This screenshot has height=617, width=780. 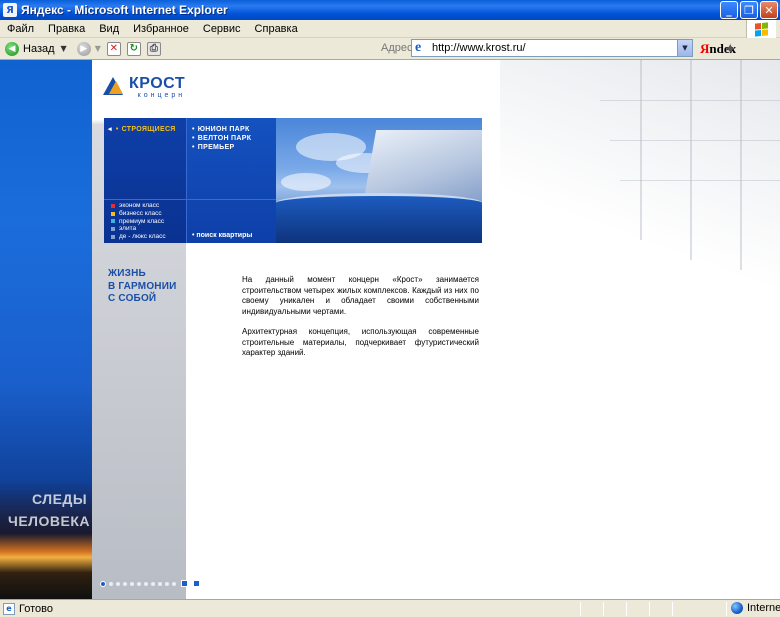 What do you see at coordinates (390, 608) in the screenshot?
I see `status-bar: e Готово Internet` at bounding box center [390, 608].